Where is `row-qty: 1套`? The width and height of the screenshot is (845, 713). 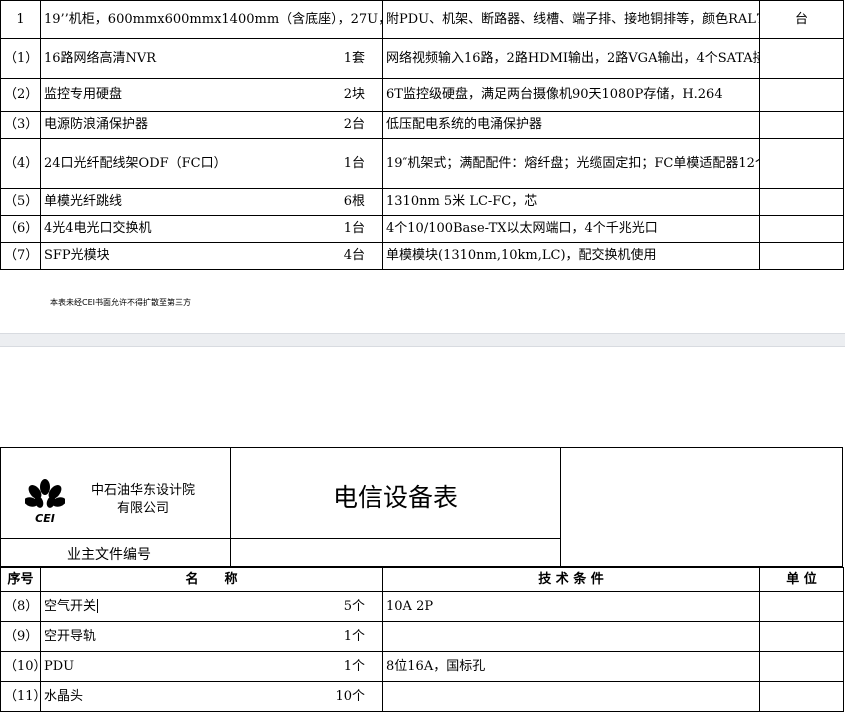
row-qty: 1套 is located at coordinates (354, 58).